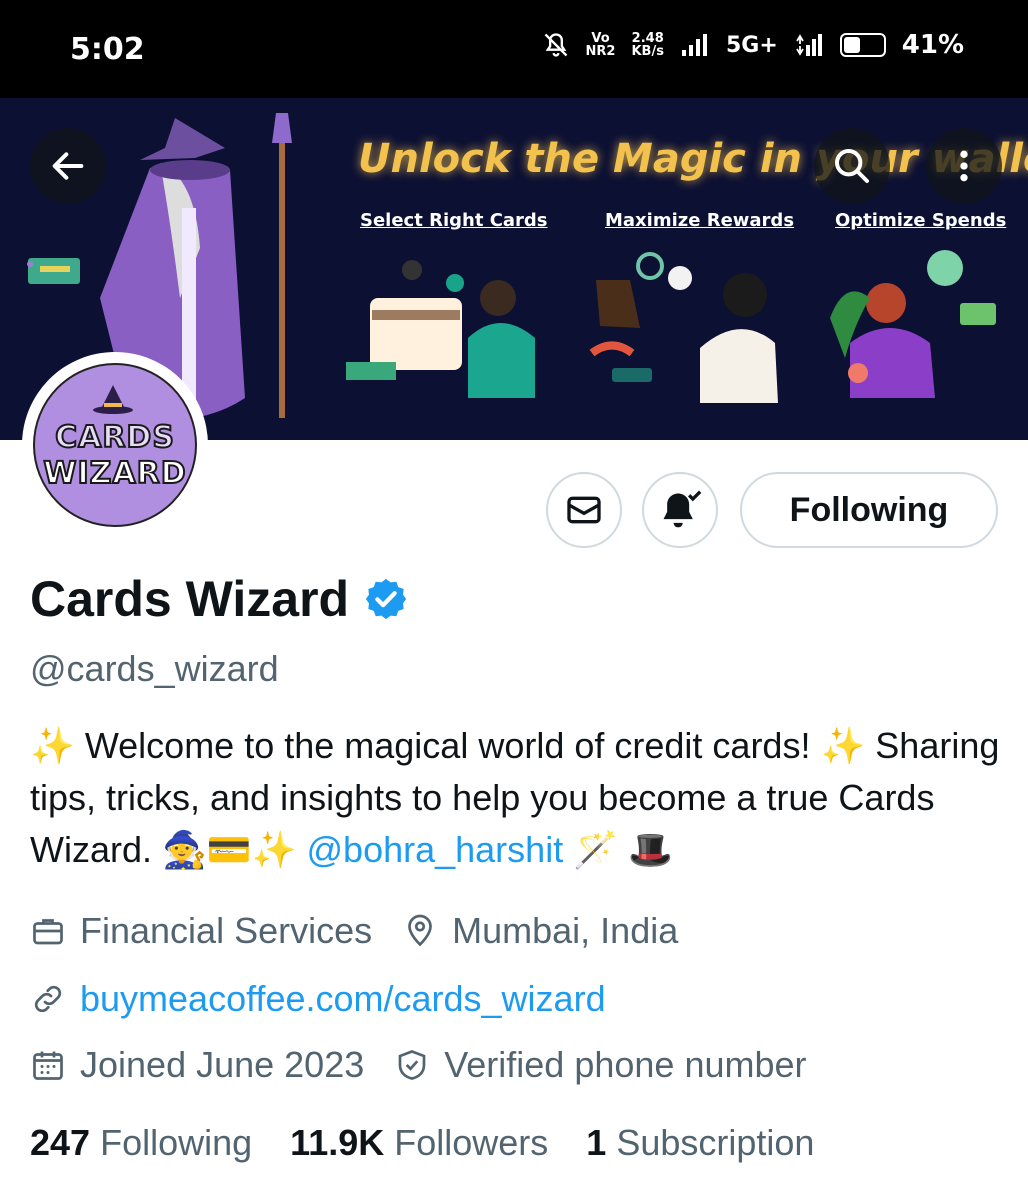  Describe the element at coordinates (555, 45) in the screenshot. I see `mute-icon` at that location.